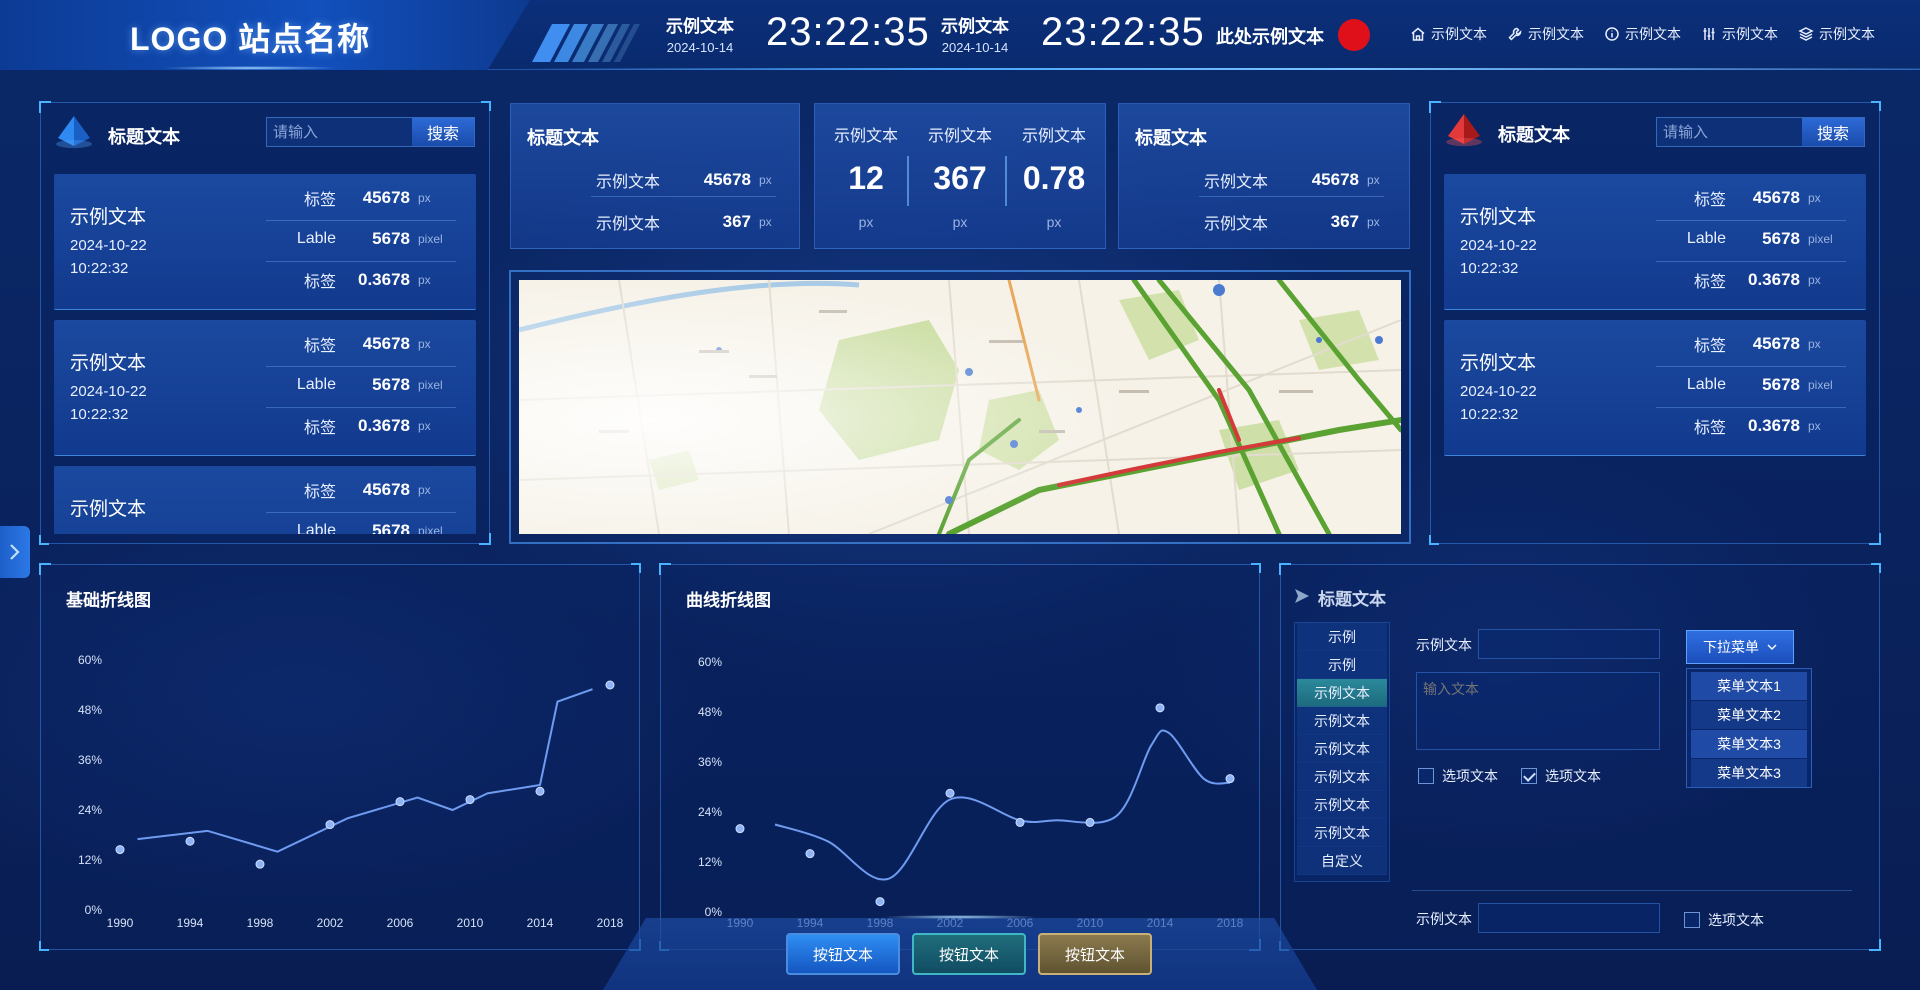  I want to click on top-nav: 示例文本 示例文本 示例文本 示例文本 示例文本, so click(1642, 34).